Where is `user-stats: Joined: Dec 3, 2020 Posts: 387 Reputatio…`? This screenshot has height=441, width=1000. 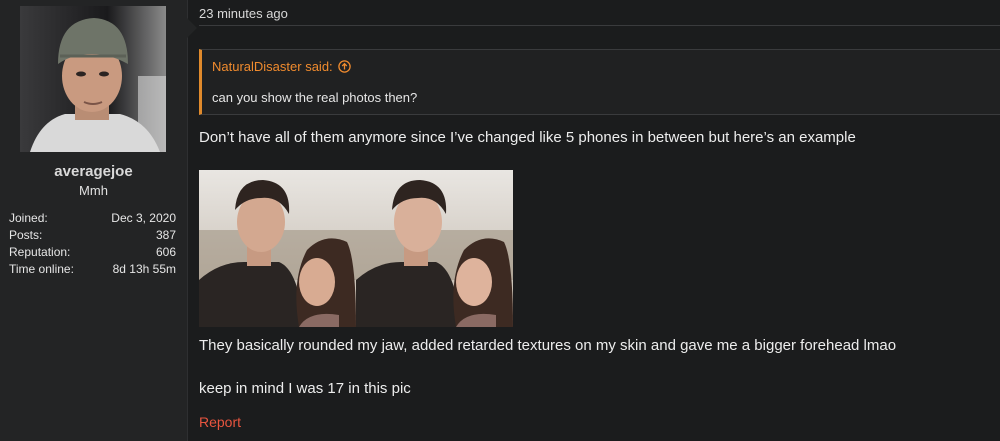
user-stats: Joined: Dec 3, 2020 Posts: 387 Reputatio… is located at coordinates (92, 244).